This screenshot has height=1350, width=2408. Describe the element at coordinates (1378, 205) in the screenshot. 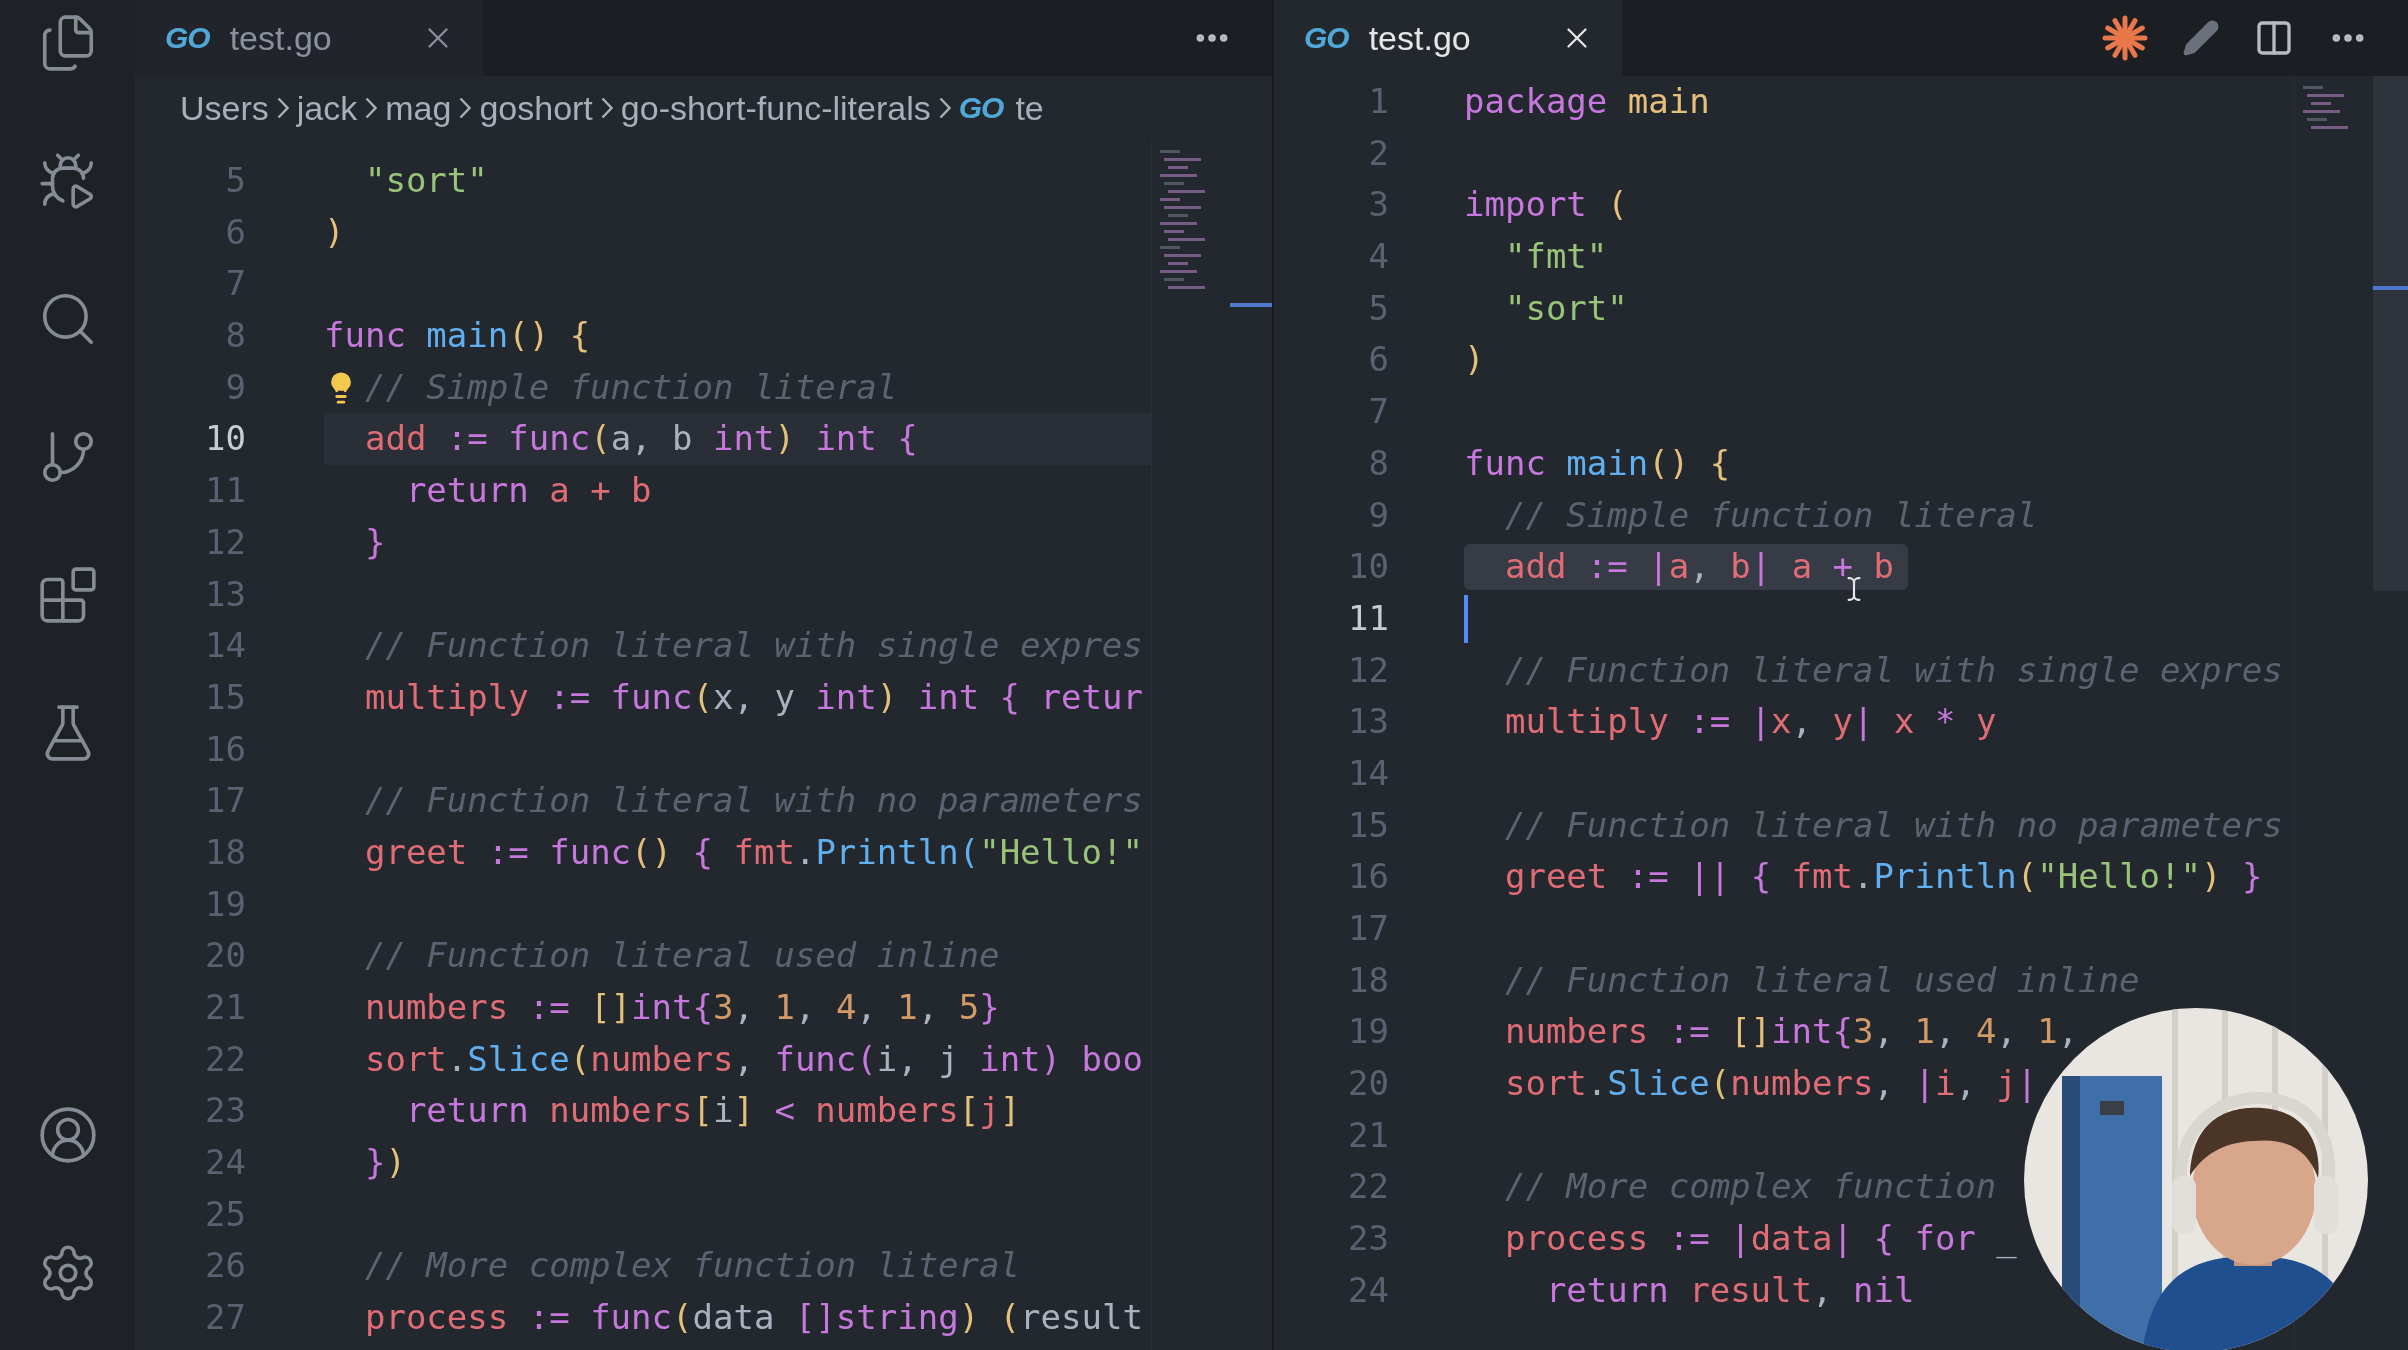

I see `line-number: 3` at that location.